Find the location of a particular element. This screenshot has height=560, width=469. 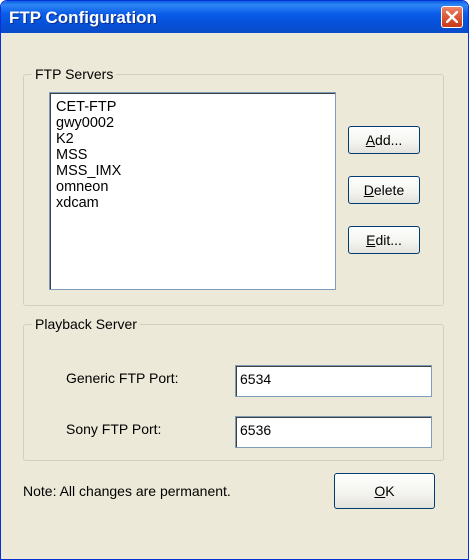

ftp-server-list-item: MSS is located at coordinates (86, 155).